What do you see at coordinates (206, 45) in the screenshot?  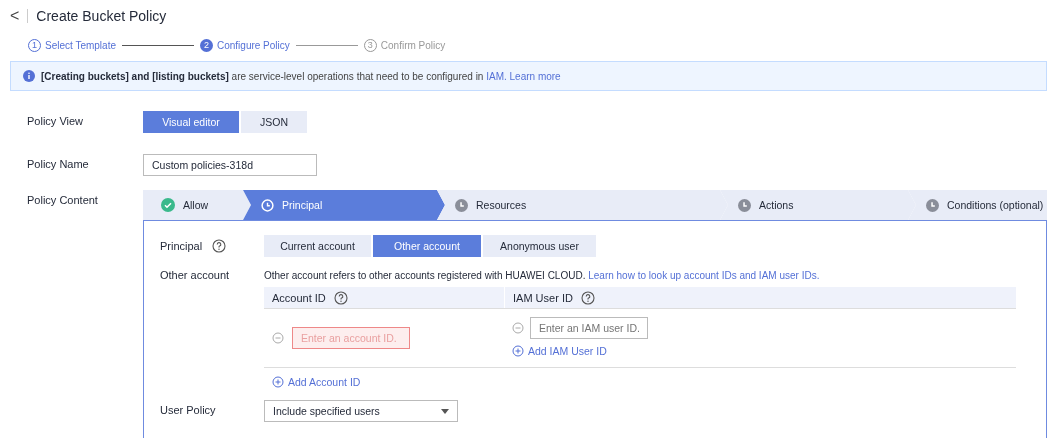 I see `step-number: 2` at bounding box center [206, 45].